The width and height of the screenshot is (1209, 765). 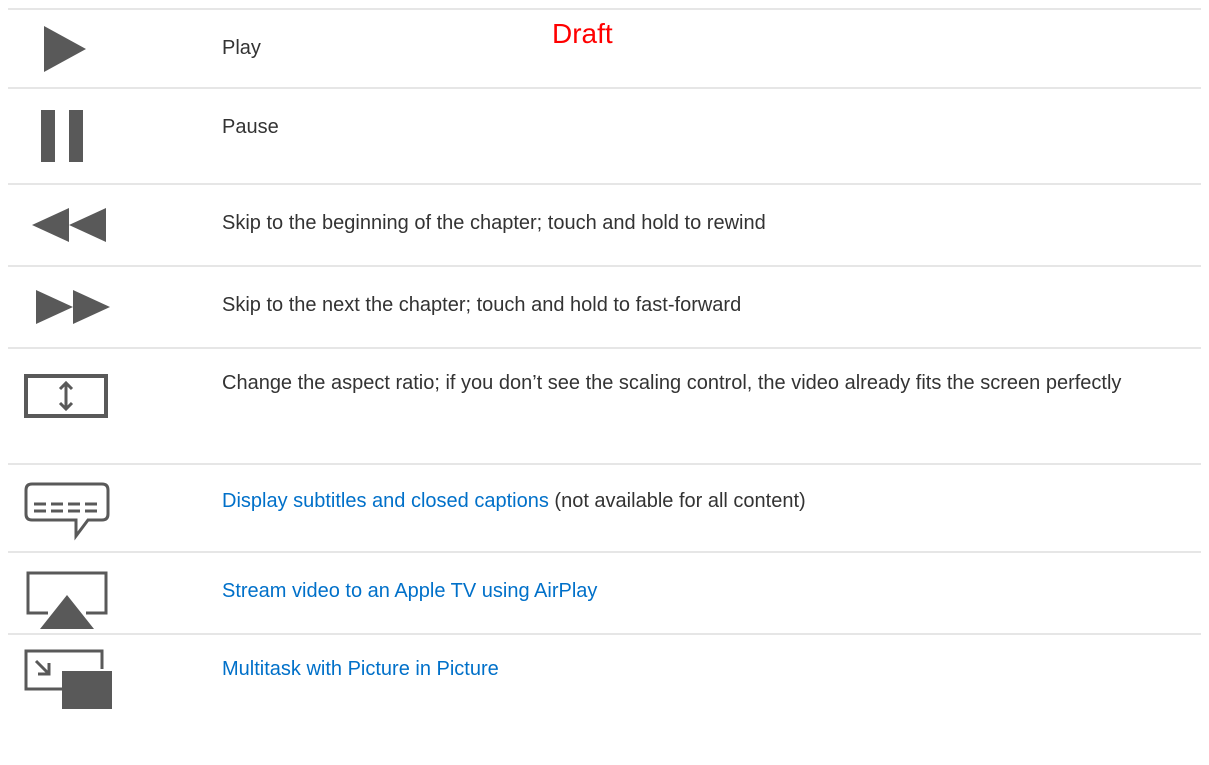 I want to click on picture-in-picture-icon, so click(x=68, y=679).